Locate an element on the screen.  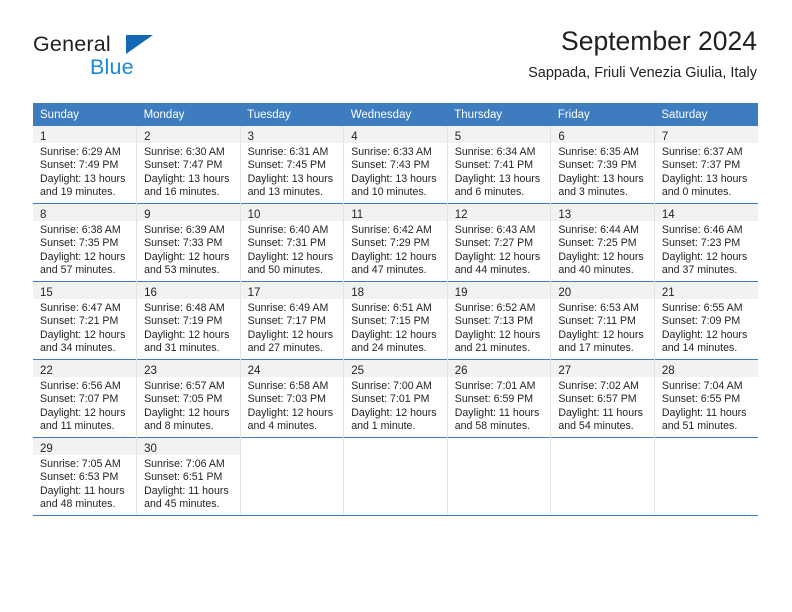
day-number-strip: 23 is located at coordinates (188, 368).